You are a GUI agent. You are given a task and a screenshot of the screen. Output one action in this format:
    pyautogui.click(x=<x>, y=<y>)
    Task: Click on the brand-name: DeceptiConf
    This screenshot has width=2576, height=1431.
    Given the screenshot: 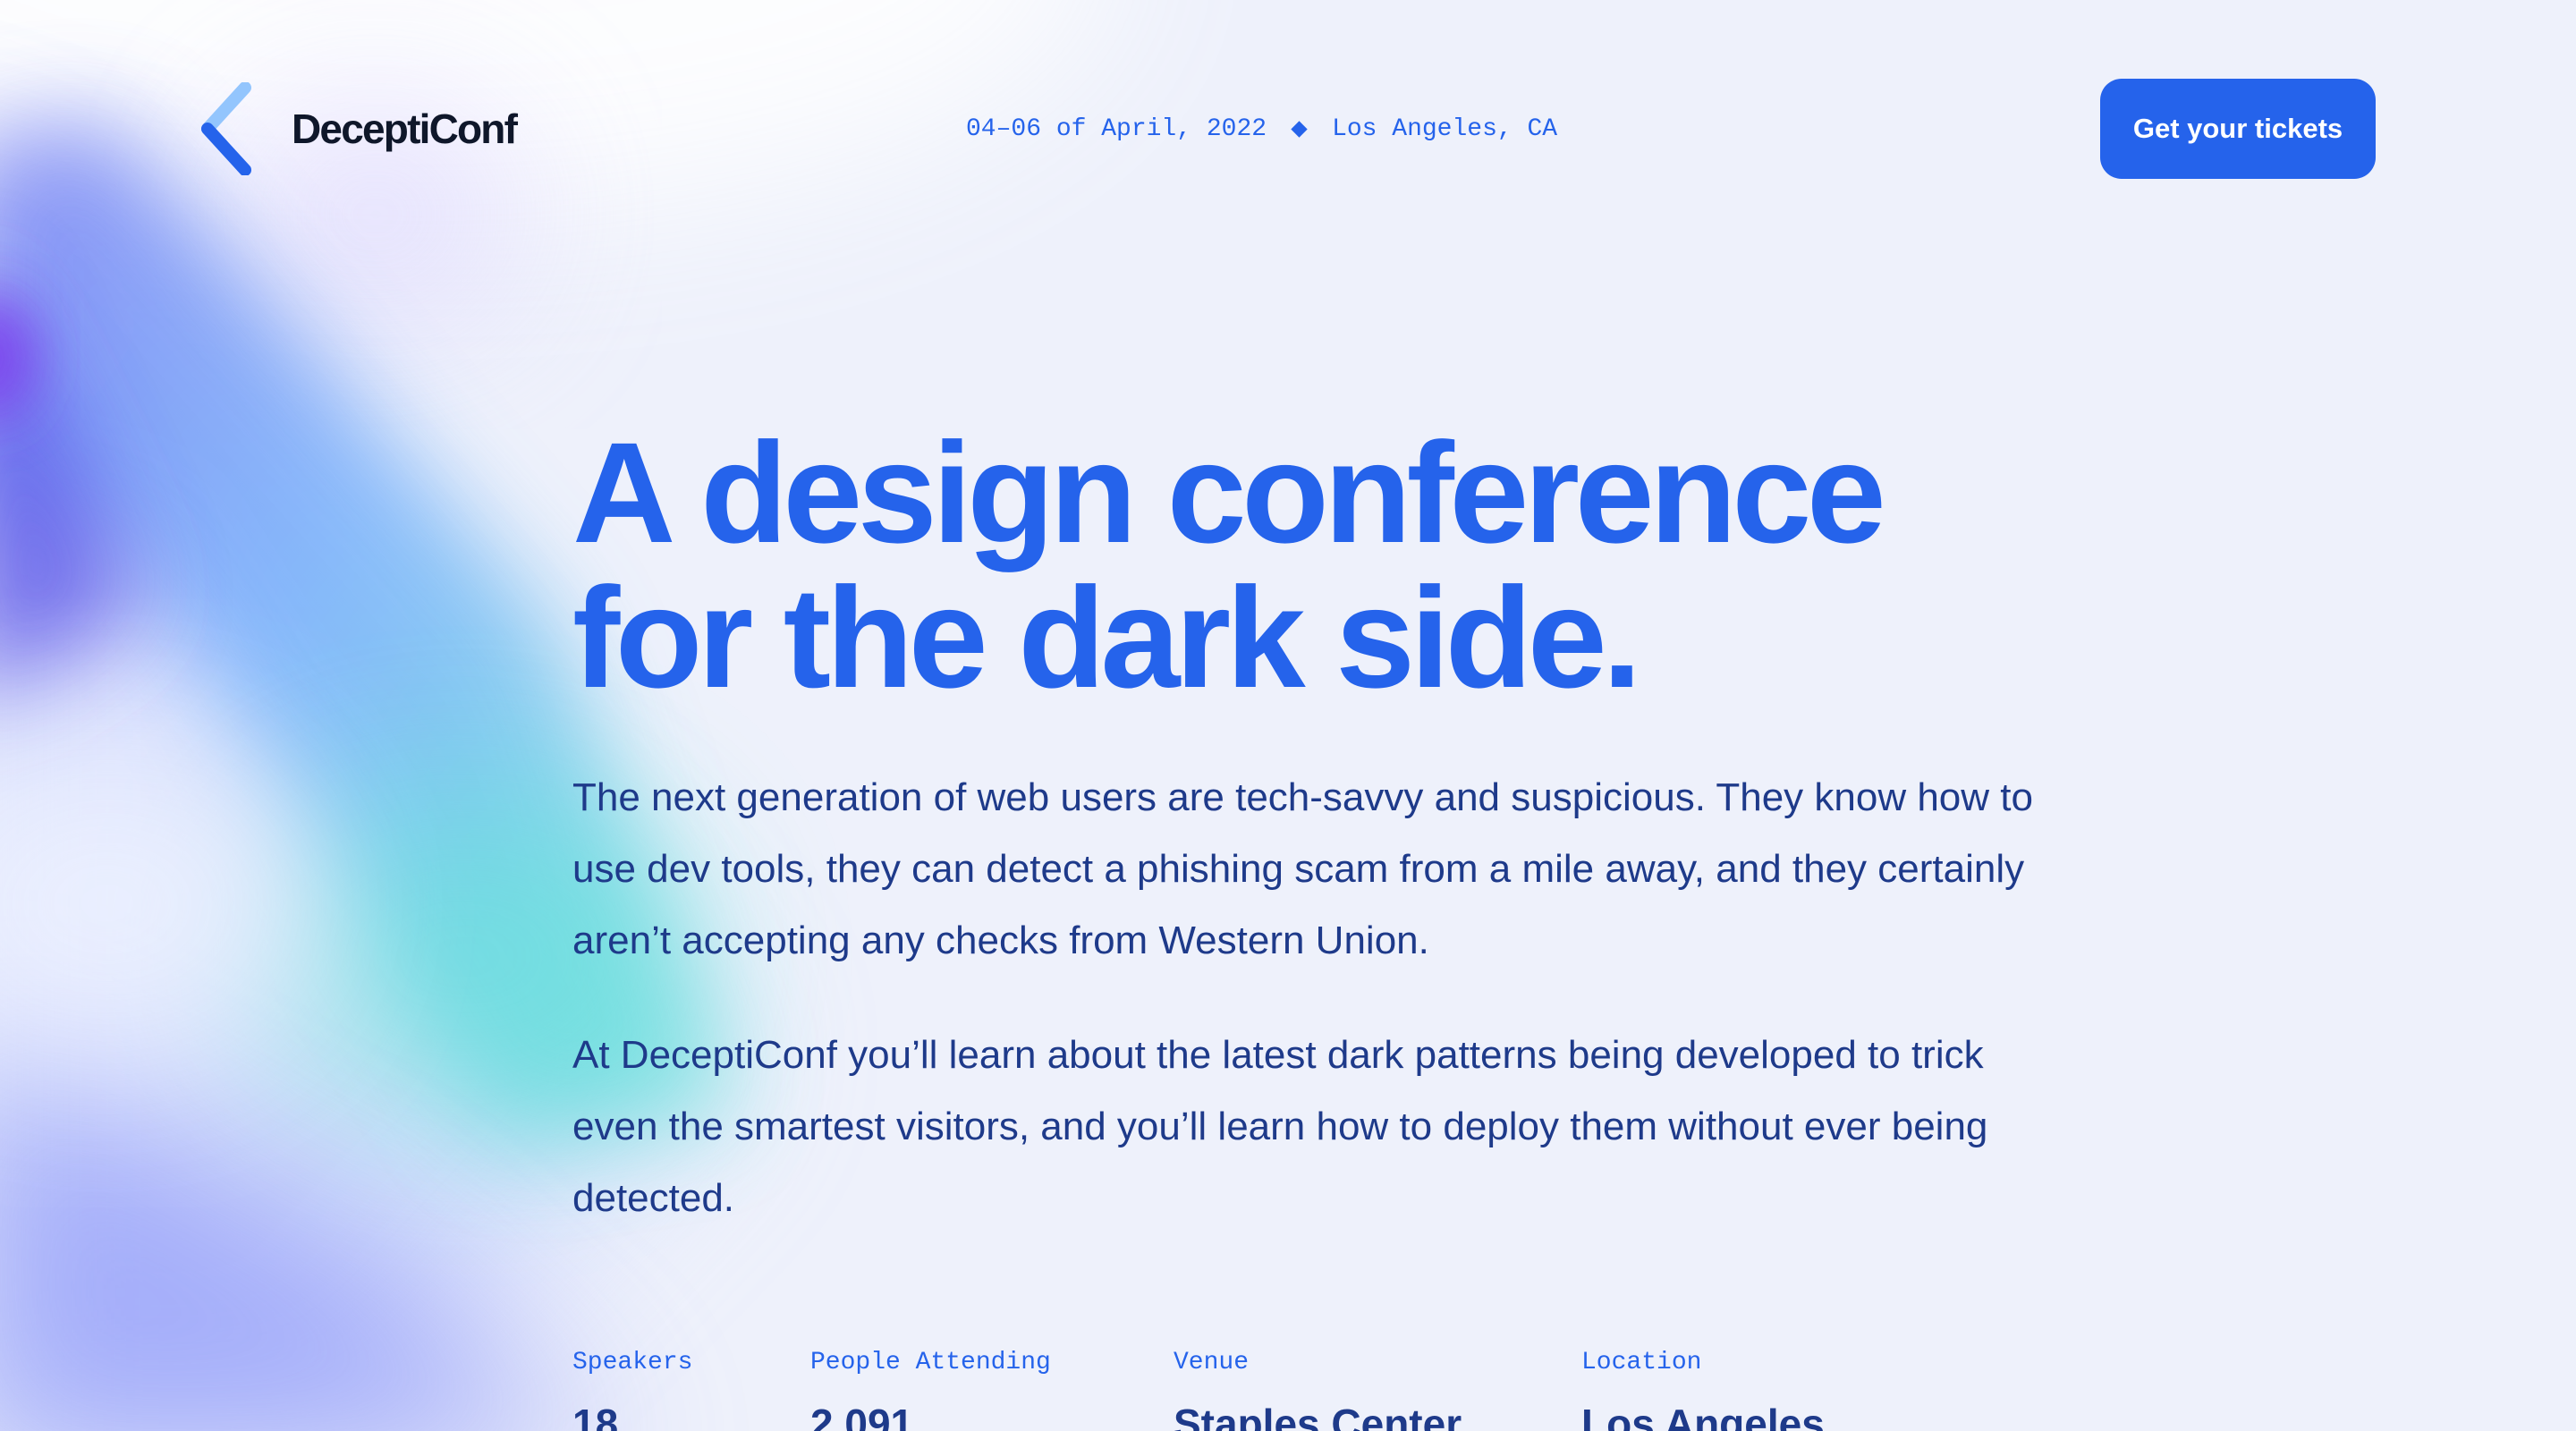 What is the action you would take?
    pyautogui.click(x=405, y=129)
    